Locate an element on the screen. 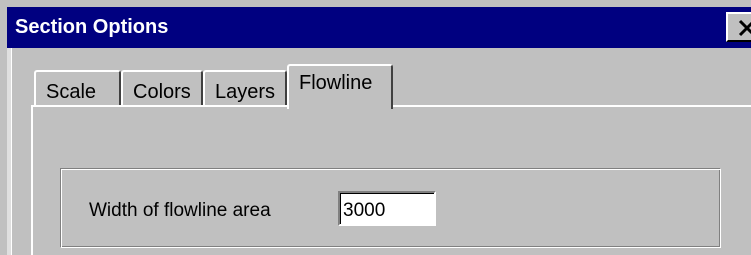 This screenshot has height=255, width=751. tab-colors-label: Colors is located at coordinates (162, 92).